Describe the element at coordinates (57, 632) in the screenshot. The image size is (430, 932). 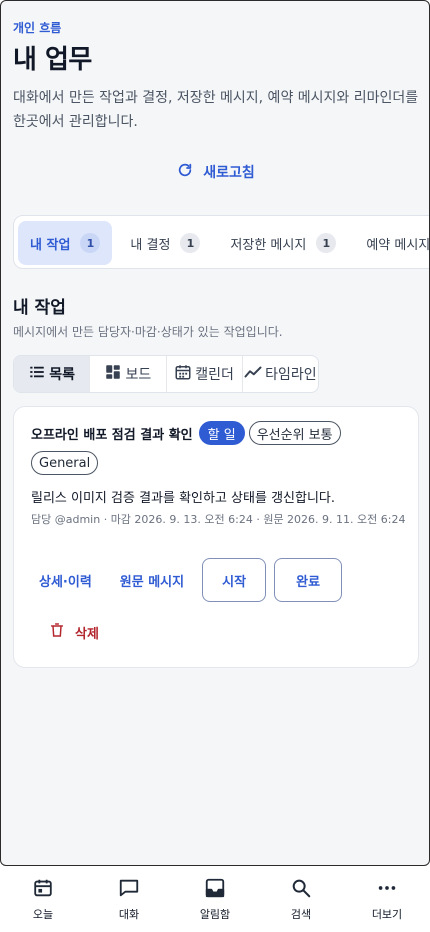
I see `trash-icon` at that location.